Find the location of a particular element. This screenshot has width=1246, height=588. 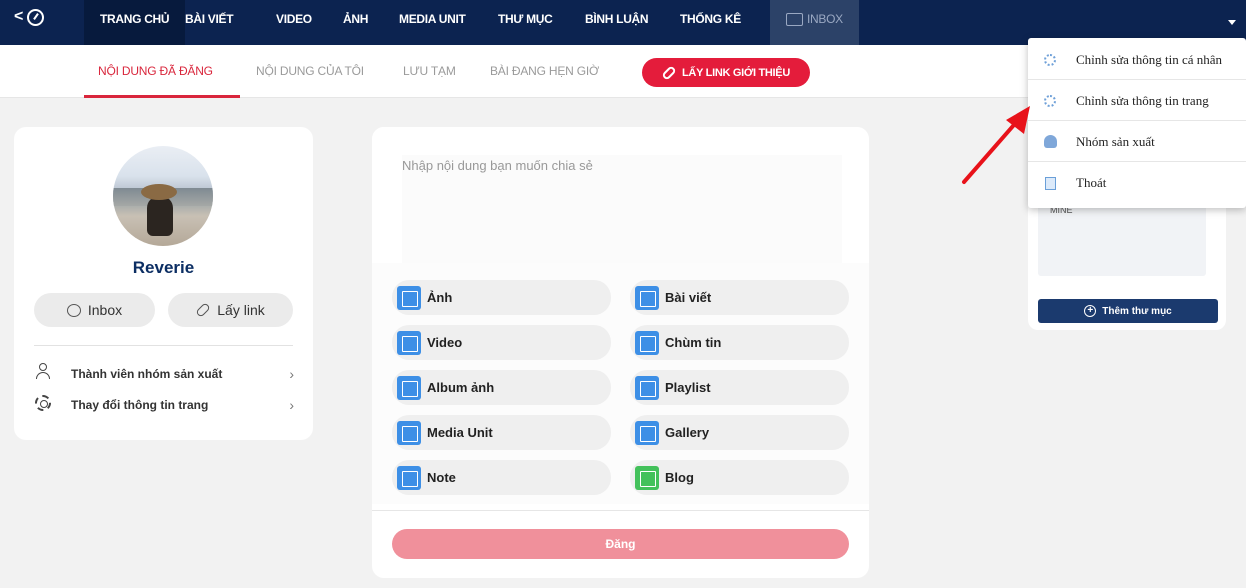

option-blog: Blog is located at coordinates (739, 477).